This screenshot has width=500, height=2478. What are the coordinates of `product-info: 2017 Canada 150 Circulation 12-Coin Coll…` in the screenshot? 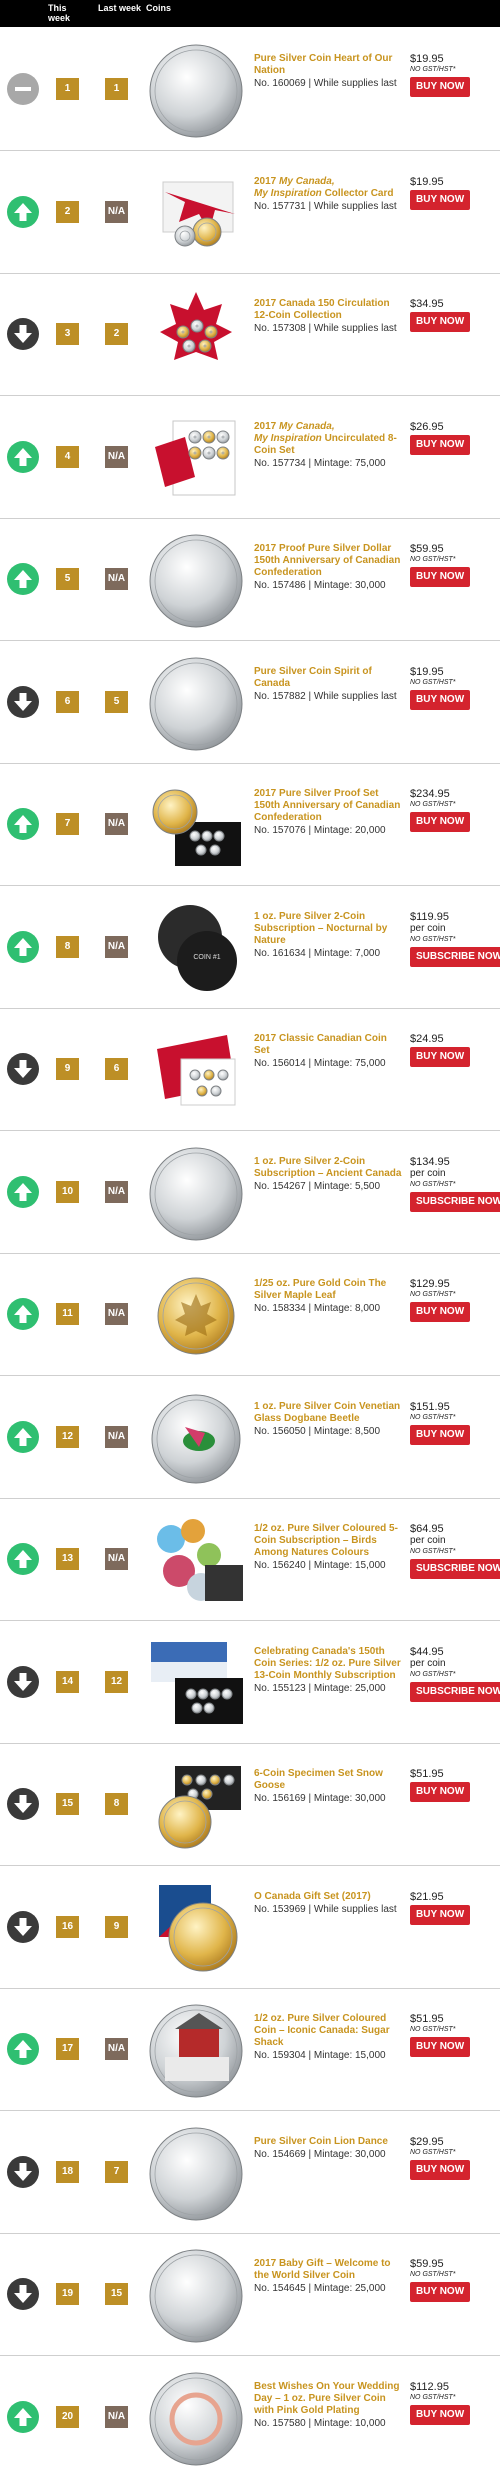 It's located at (329, 316).